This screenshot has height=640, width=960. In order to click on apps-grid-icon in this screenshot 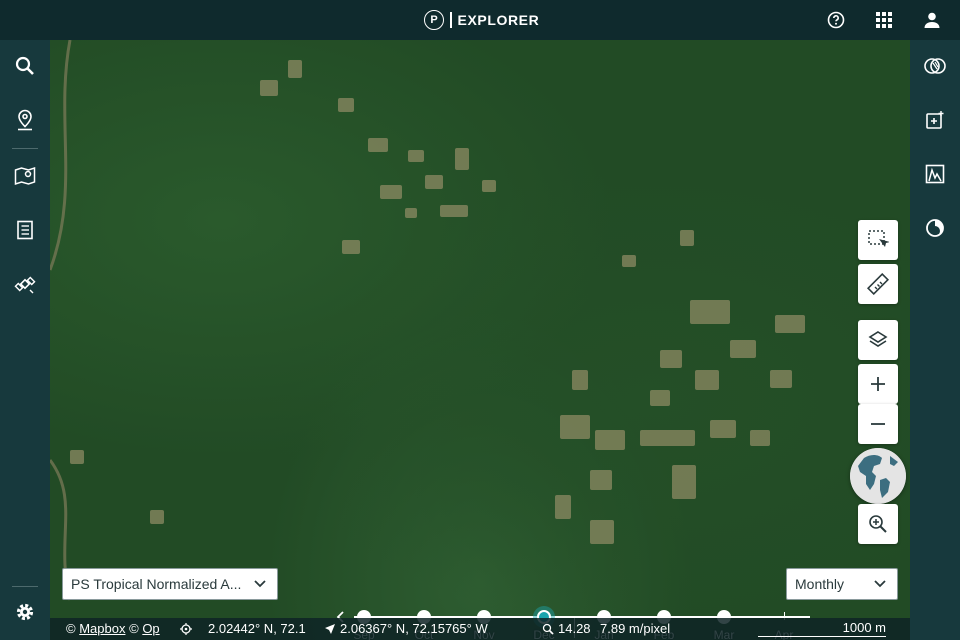, I will do `click(884, 20)`.